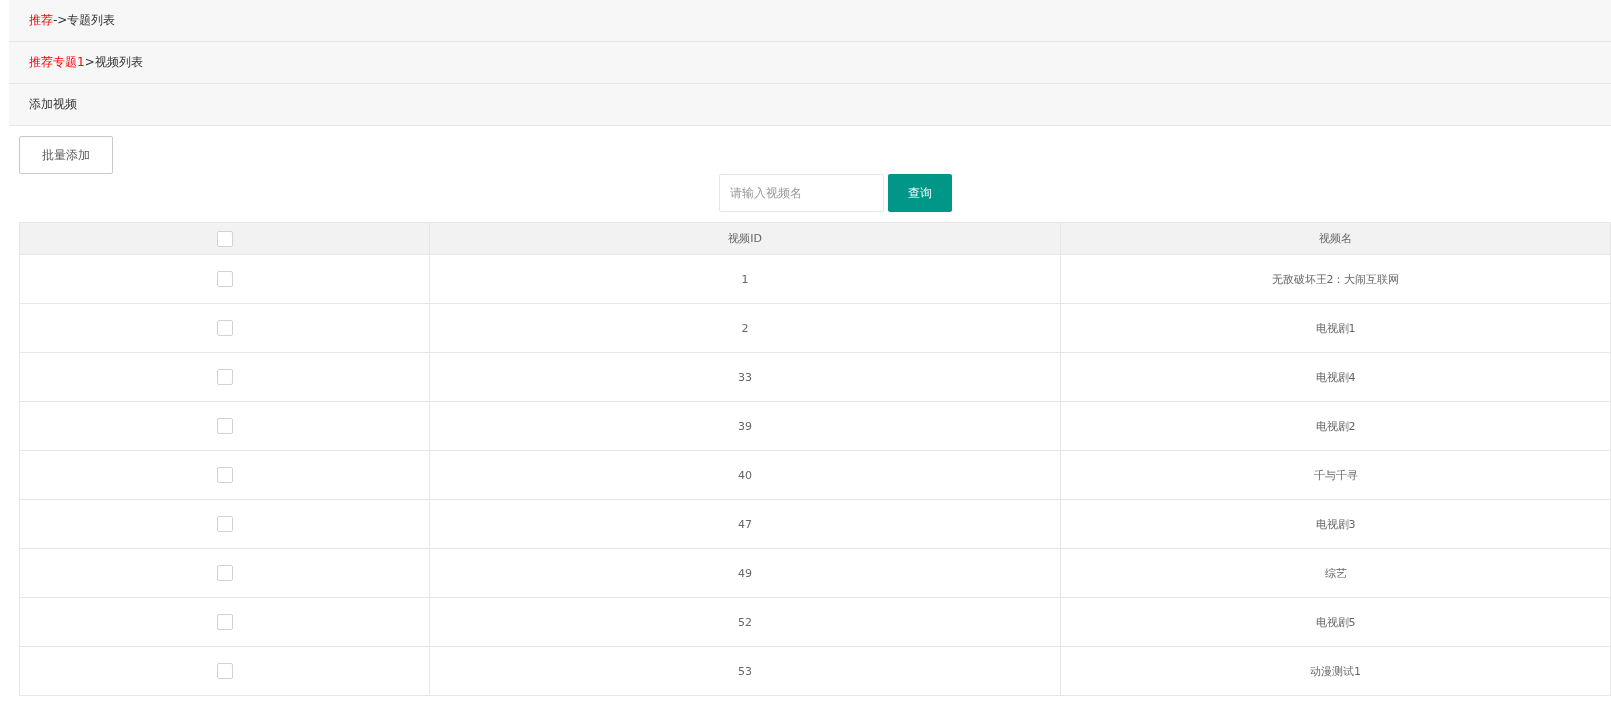  I want to click on table-cell: 动漫测试1, so click(1335, 671).